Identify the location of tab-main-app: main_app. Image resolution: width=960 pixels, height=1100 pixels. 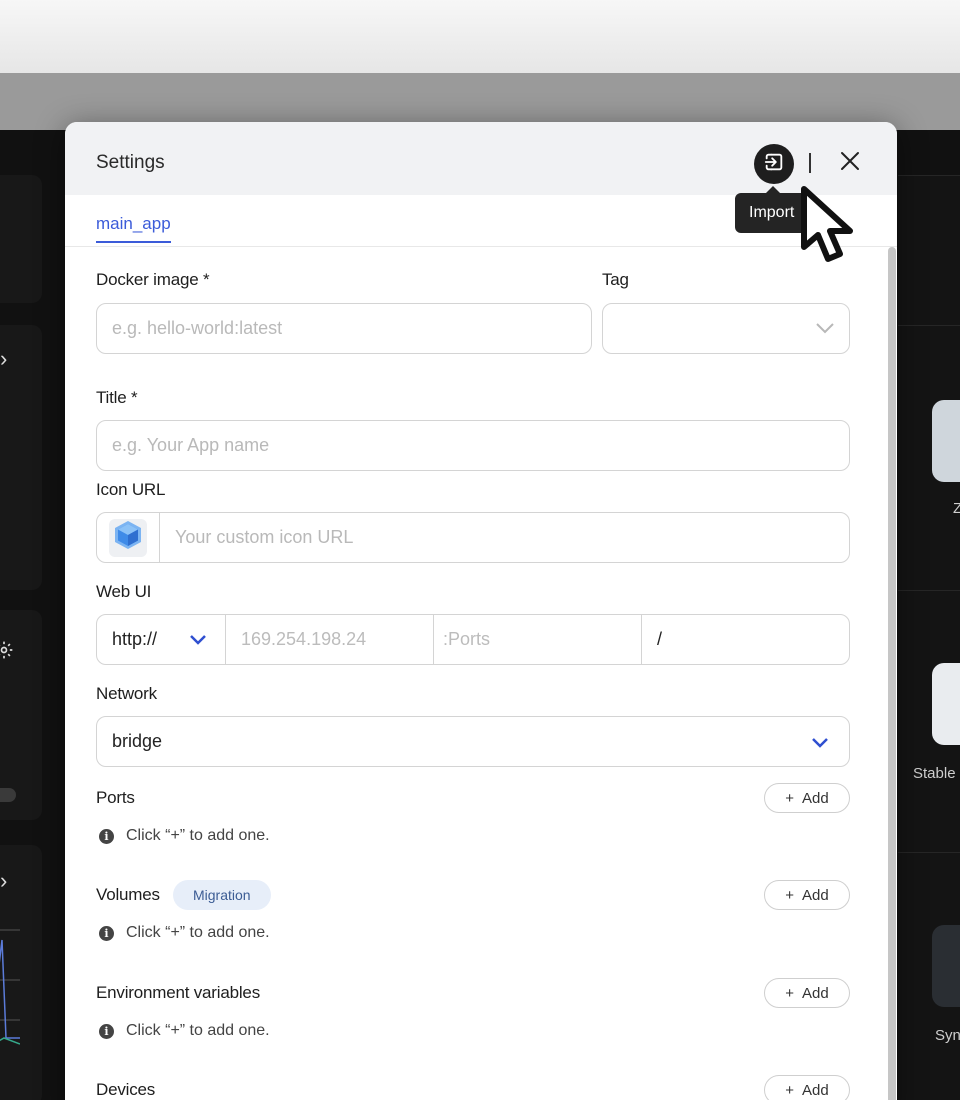
(133, 228).